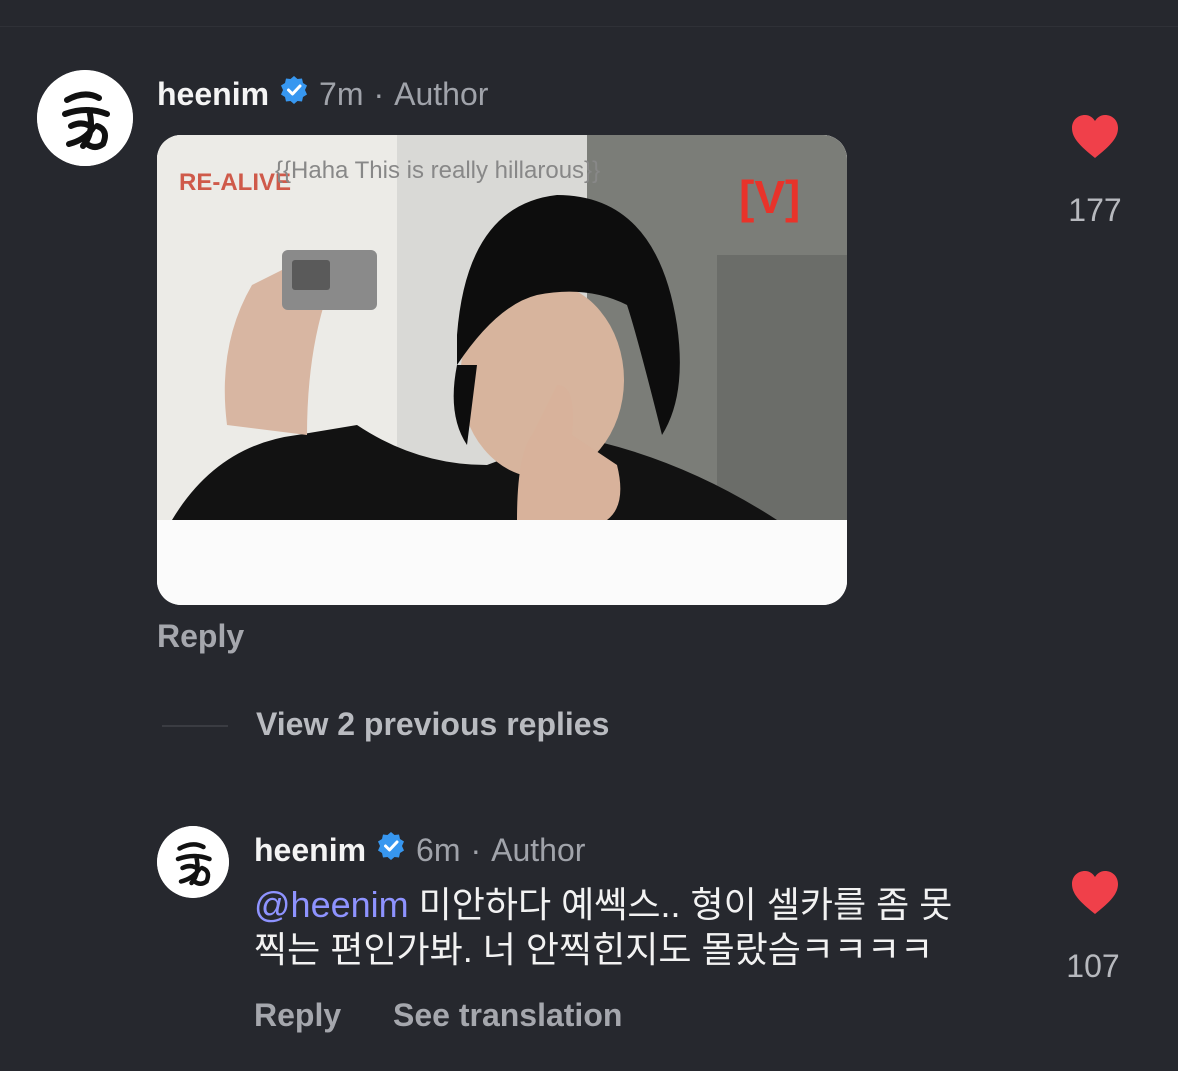 This screenshot has width=1178, height=1071. I want to click on view-previous-replies: View 2 previous replies, so click(432, 724).